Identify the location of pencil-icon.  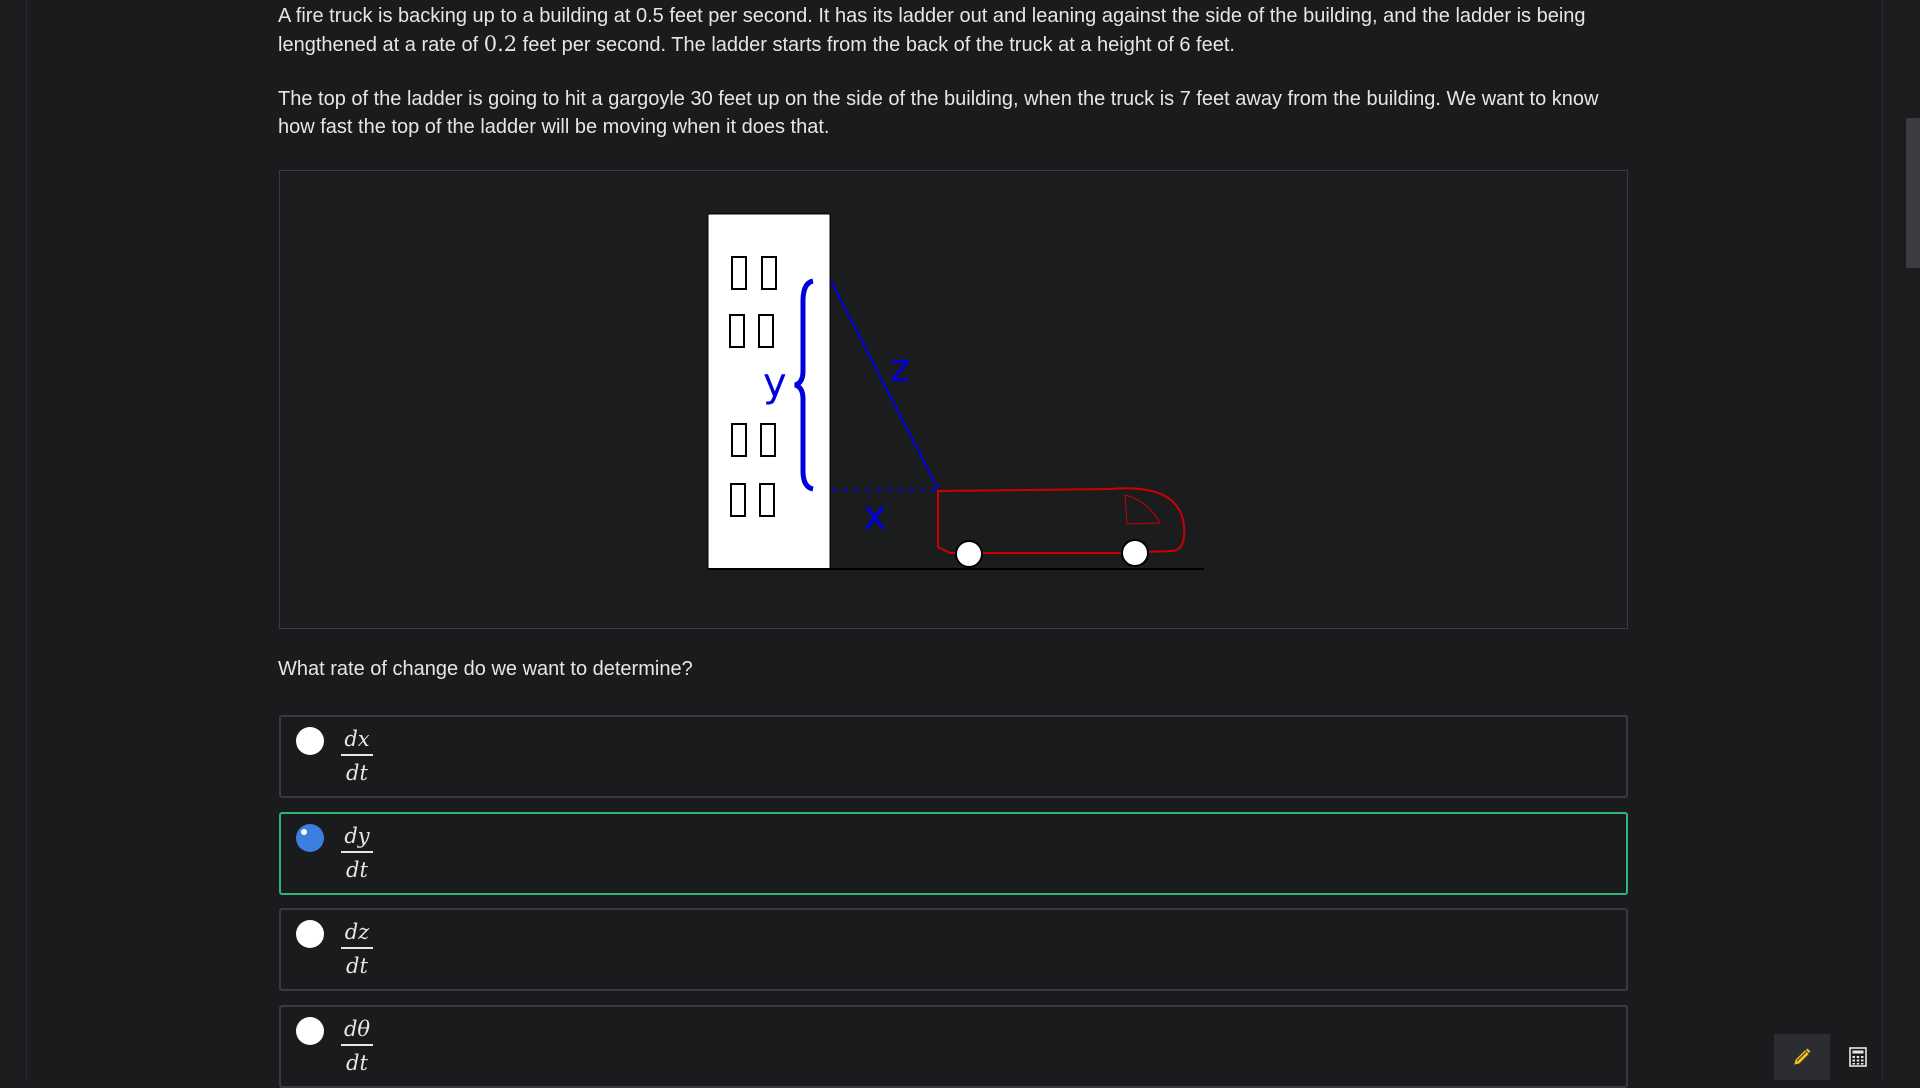
(1802, 1056).